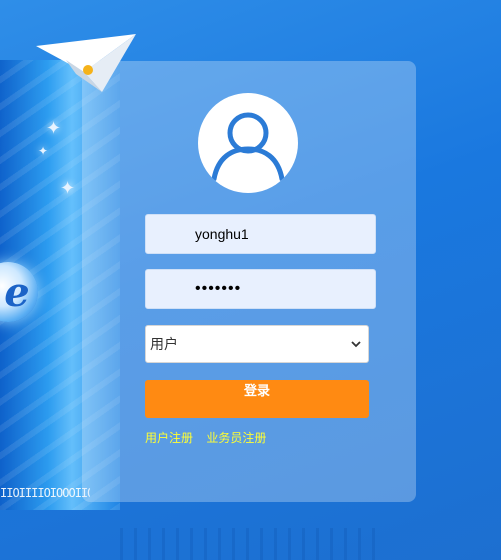 Image resolution: width=501 pixels, height=560 pixels. What do you see at coordinates (169, 438) in the screenshot?
I see `register-user-link: 用户注册` at bounding box center [169, 438].